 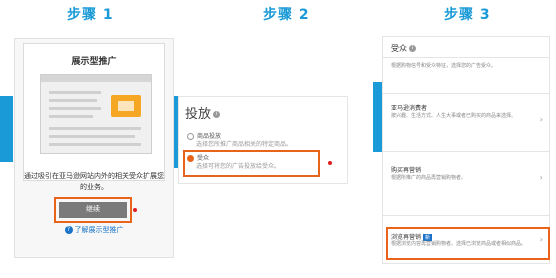 I want to click on card-title: 展示型推广, so click(x=94, y=62).